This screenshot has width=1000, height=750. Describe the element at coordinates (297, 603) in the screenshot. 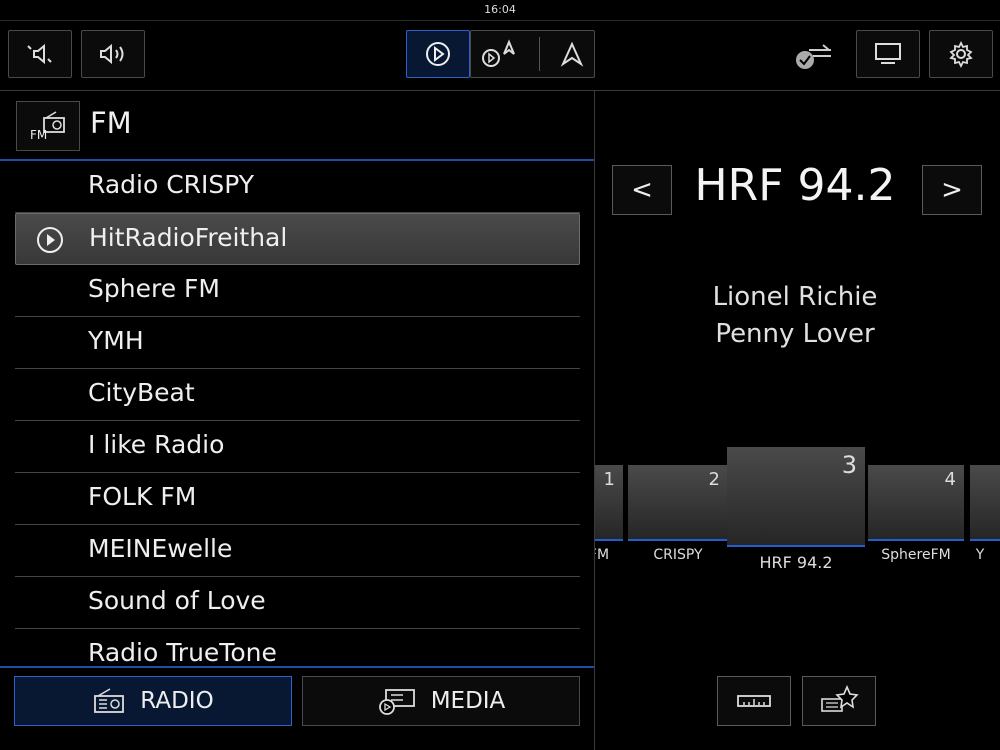

I see `station-list-item: Sound of Love` at that location.